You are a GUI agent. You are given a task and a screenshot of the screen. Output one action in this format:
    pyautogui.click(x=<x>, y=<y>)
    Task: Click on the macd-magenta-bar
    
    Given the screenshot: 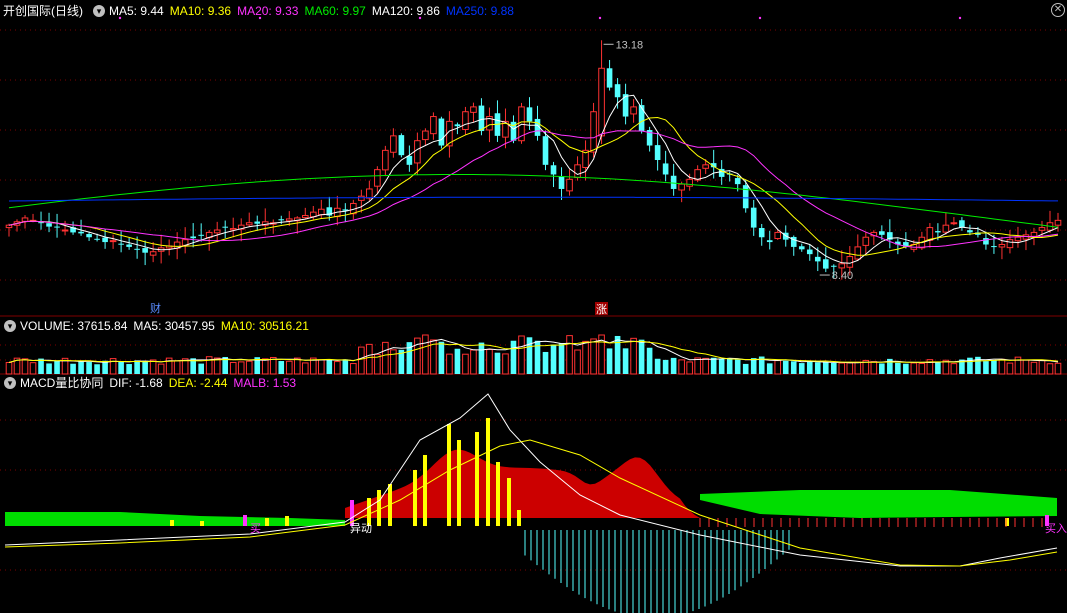 What is the action you would take?
    pyautogui.click(x=245, y=520)
    